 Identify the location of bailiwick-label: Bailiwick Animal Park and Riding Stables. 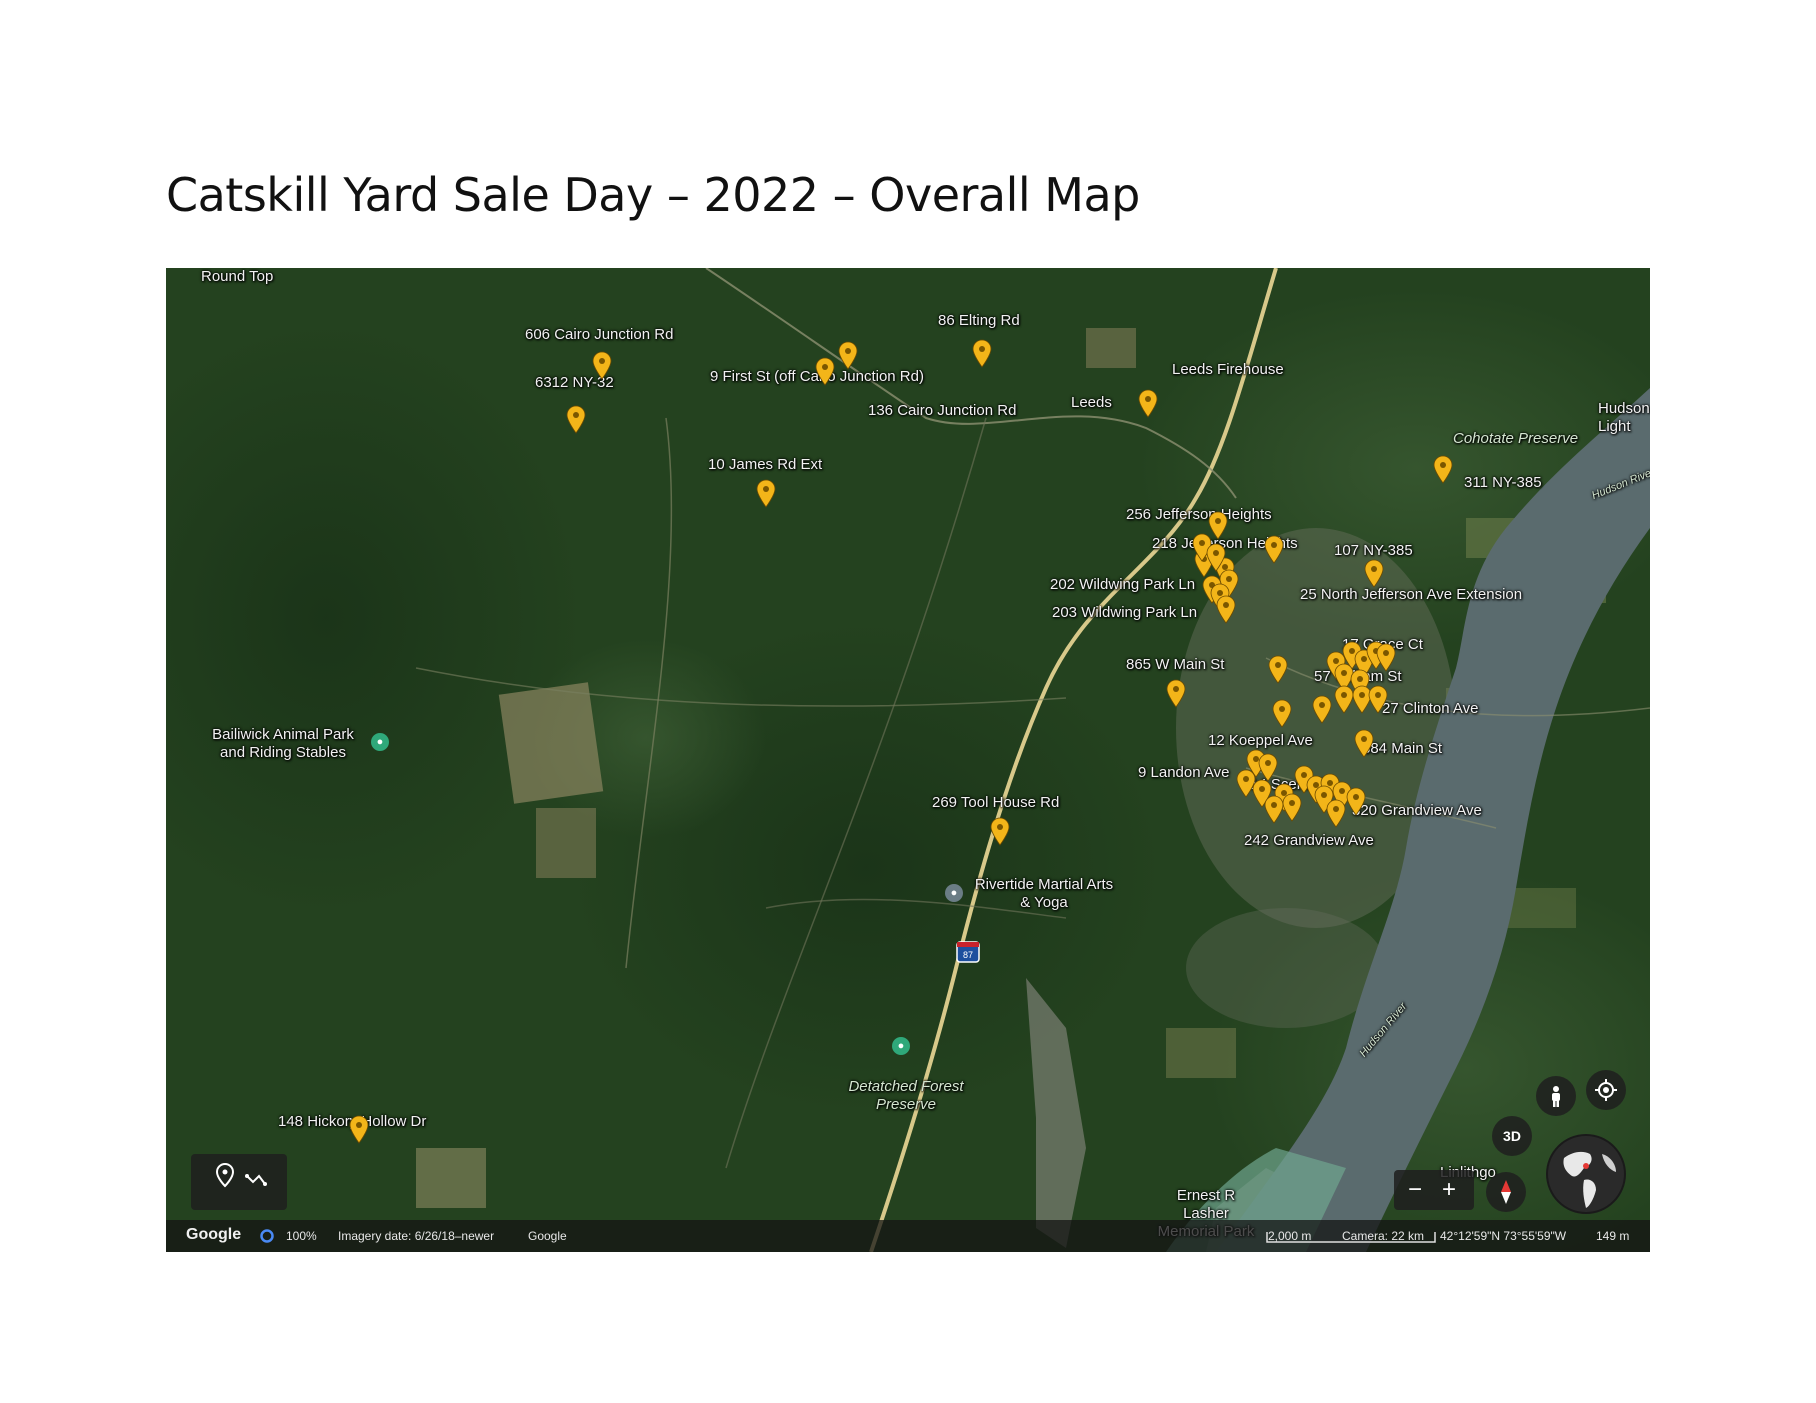
(283, 743).